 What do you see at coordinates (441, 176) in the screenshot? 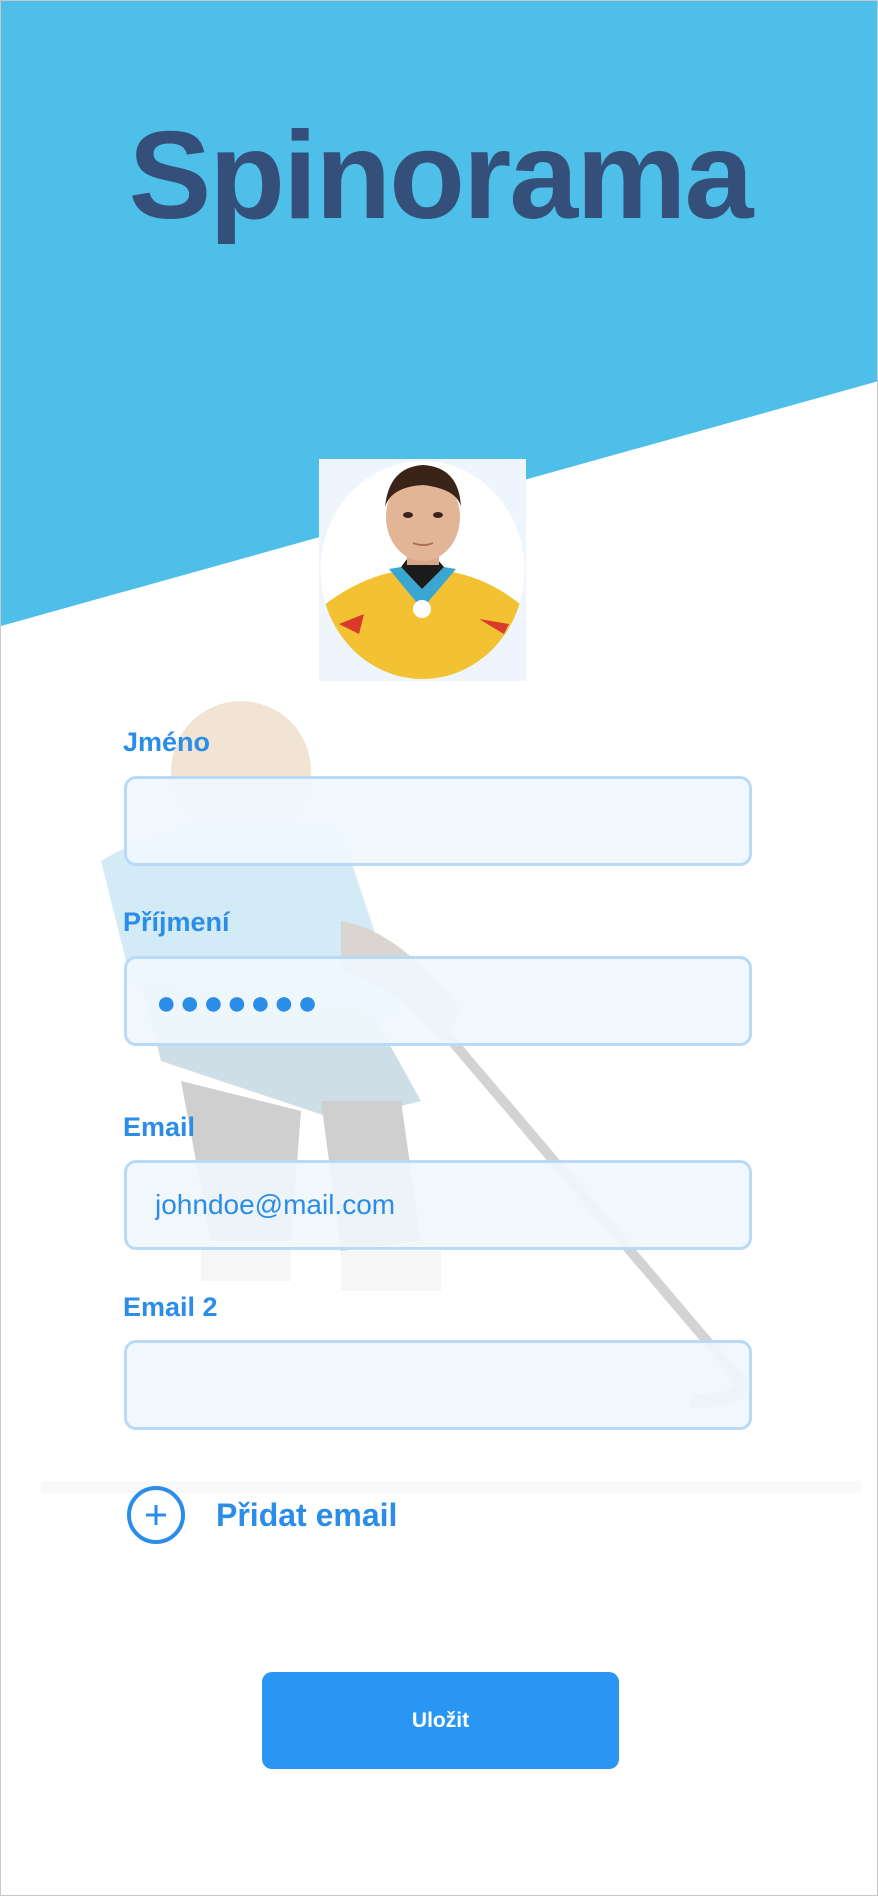
I see `app-title: Spinorama` at bounding box center [441, 176].